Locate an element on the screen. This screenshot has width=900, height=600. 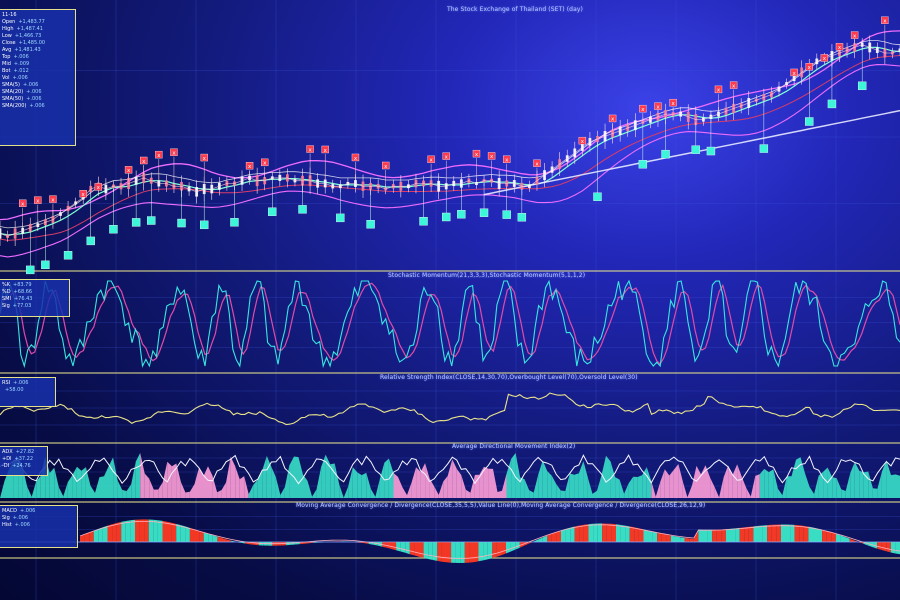
macd-info-label: Sig is located at coordinates (6, 518).